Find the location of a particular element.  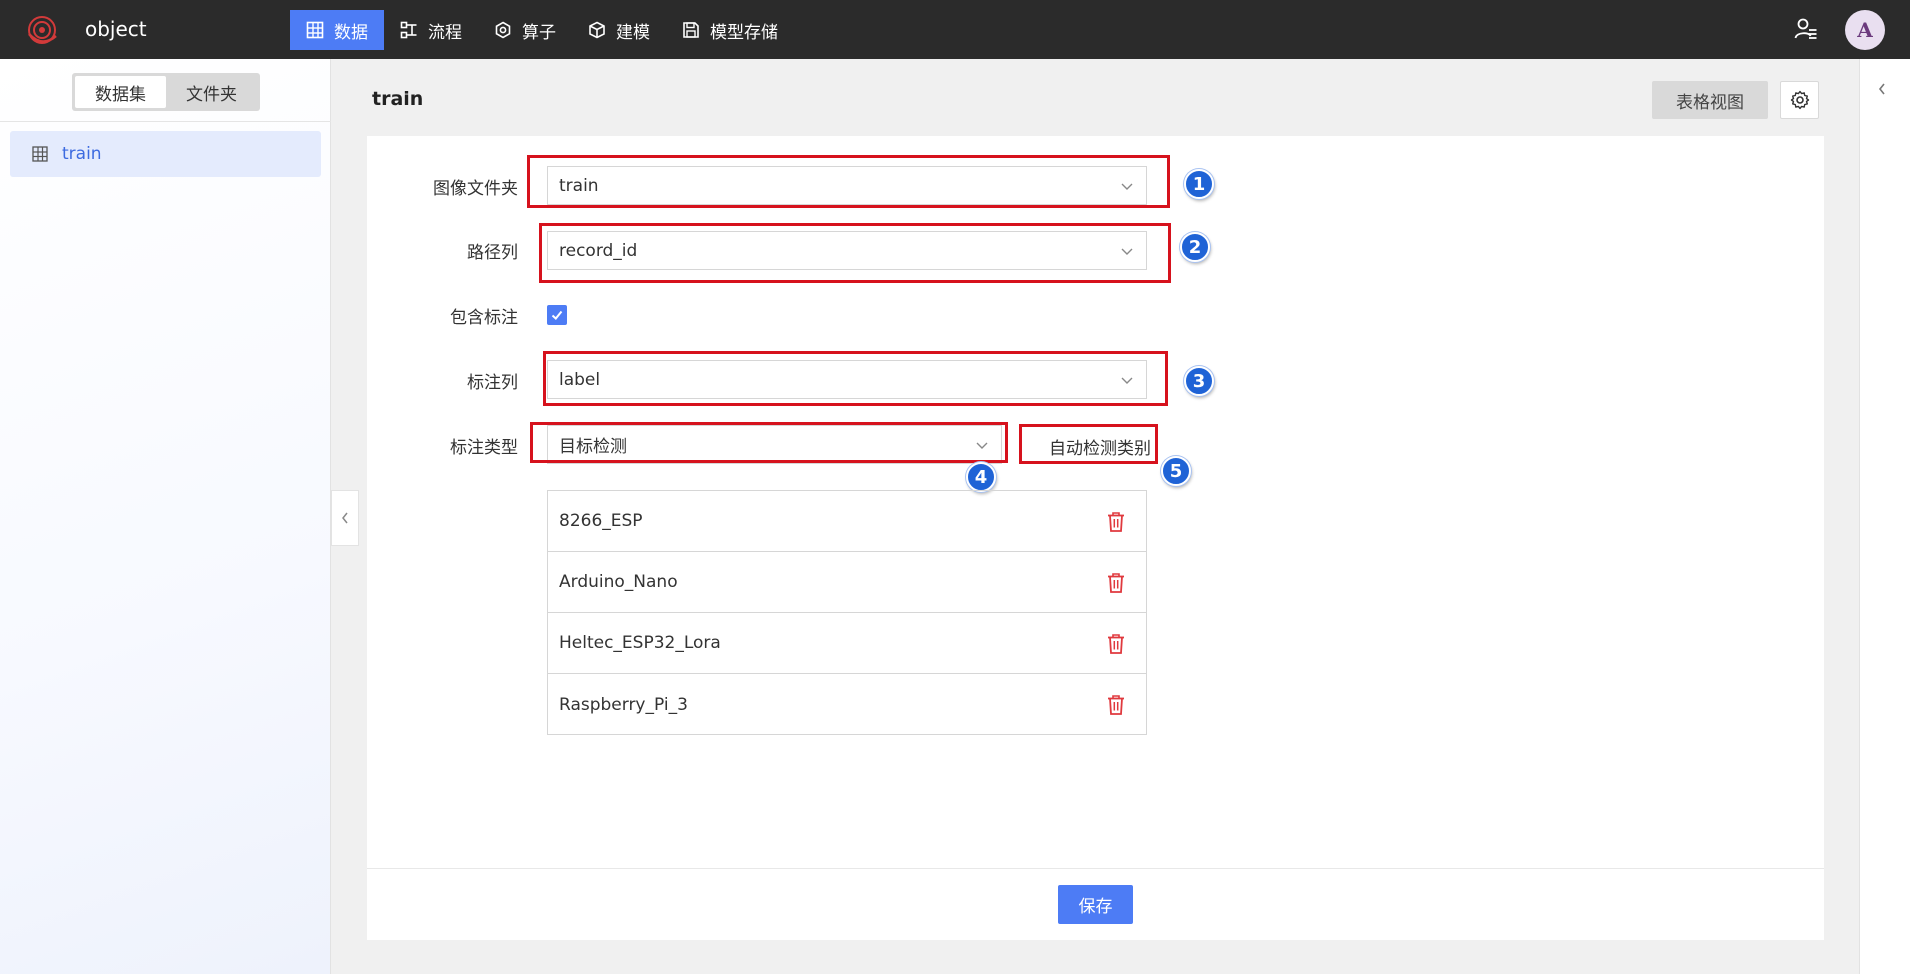

nav-item-flow: 流程 is located at coordinates (431, 30).